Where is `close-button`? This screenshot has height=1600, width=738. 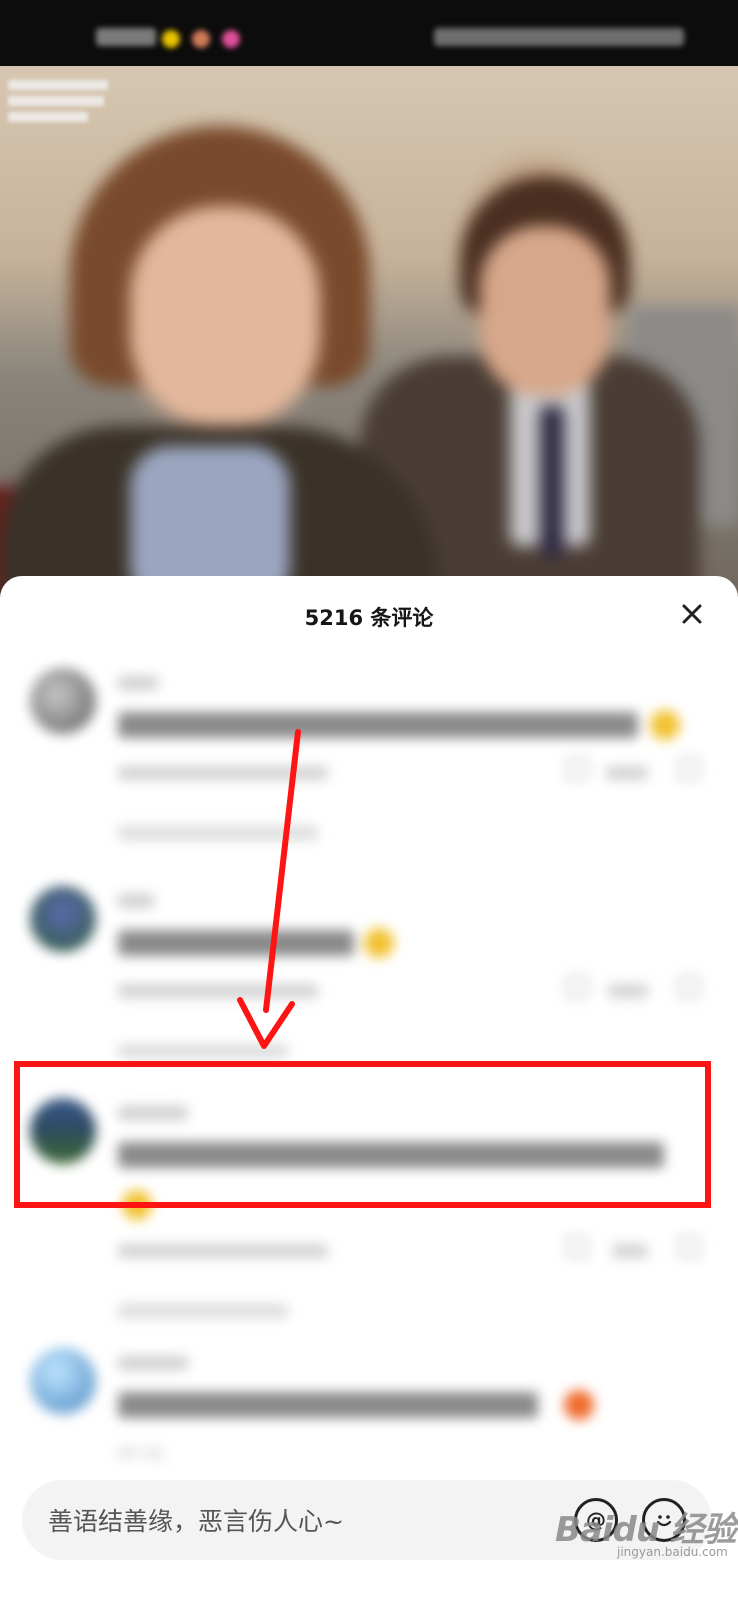 close-button is located at coordinates (692, 614).